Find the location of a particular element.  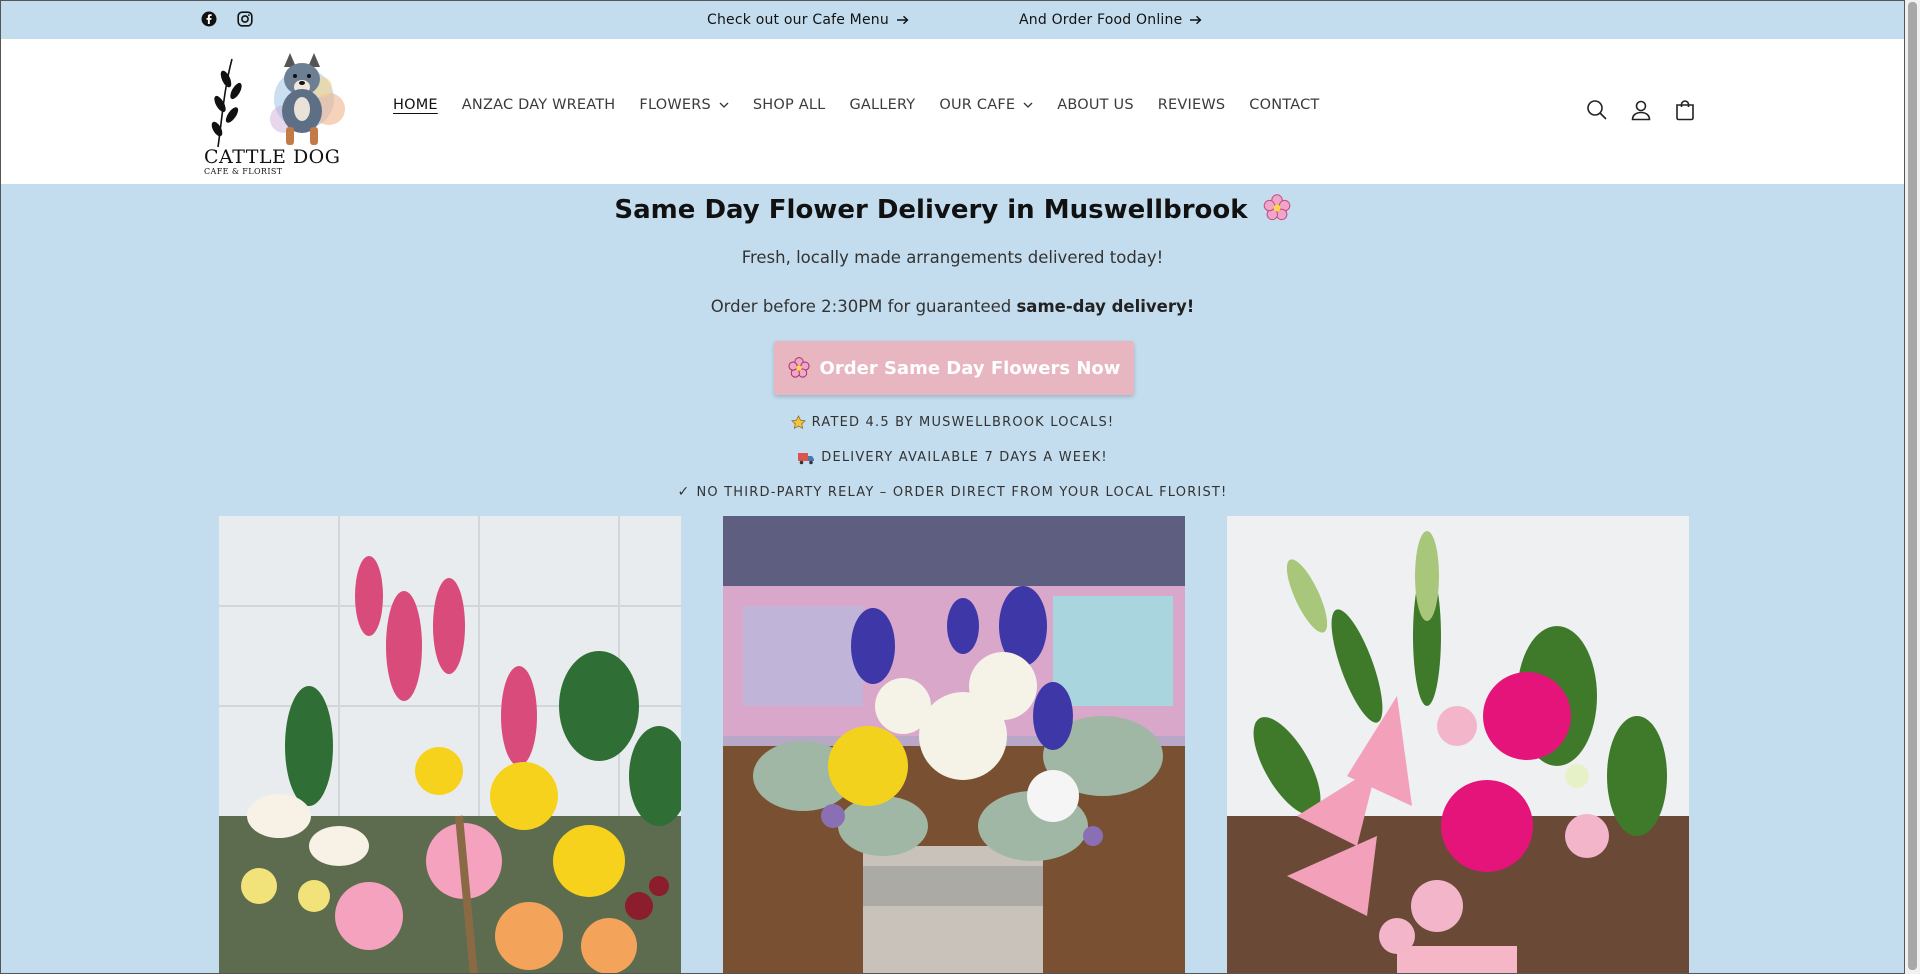

social-links is located at coordinates (227, 19).